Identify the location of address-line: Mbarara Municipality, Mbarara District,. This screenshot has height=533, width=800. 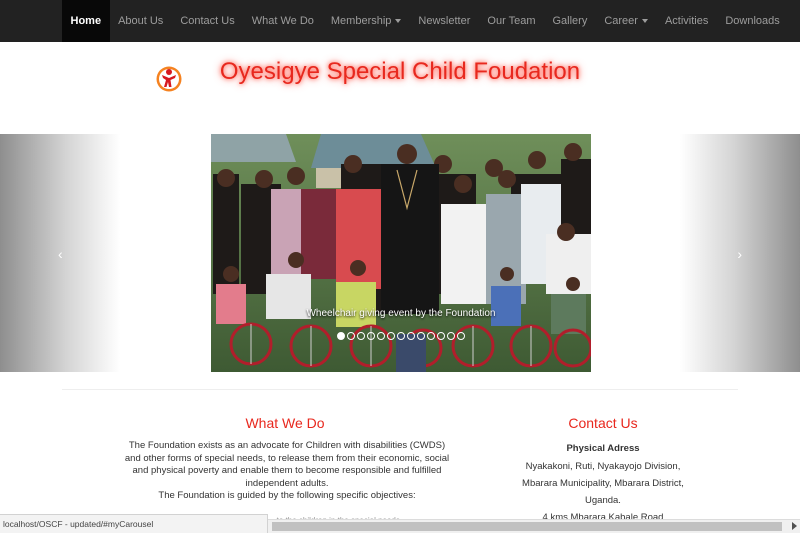
(603, 483).